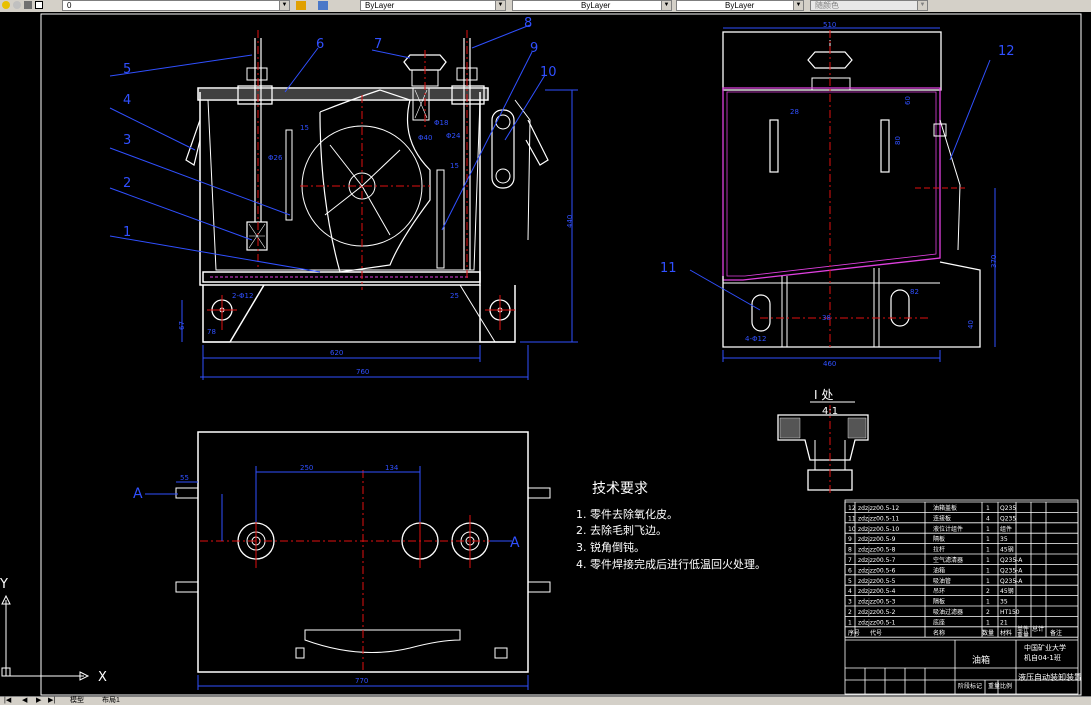  What do you see at coordinates (945, 508) in the screenshot?
I see `table-cell-name: 油箱盖板` at bounding box center [945, 508].